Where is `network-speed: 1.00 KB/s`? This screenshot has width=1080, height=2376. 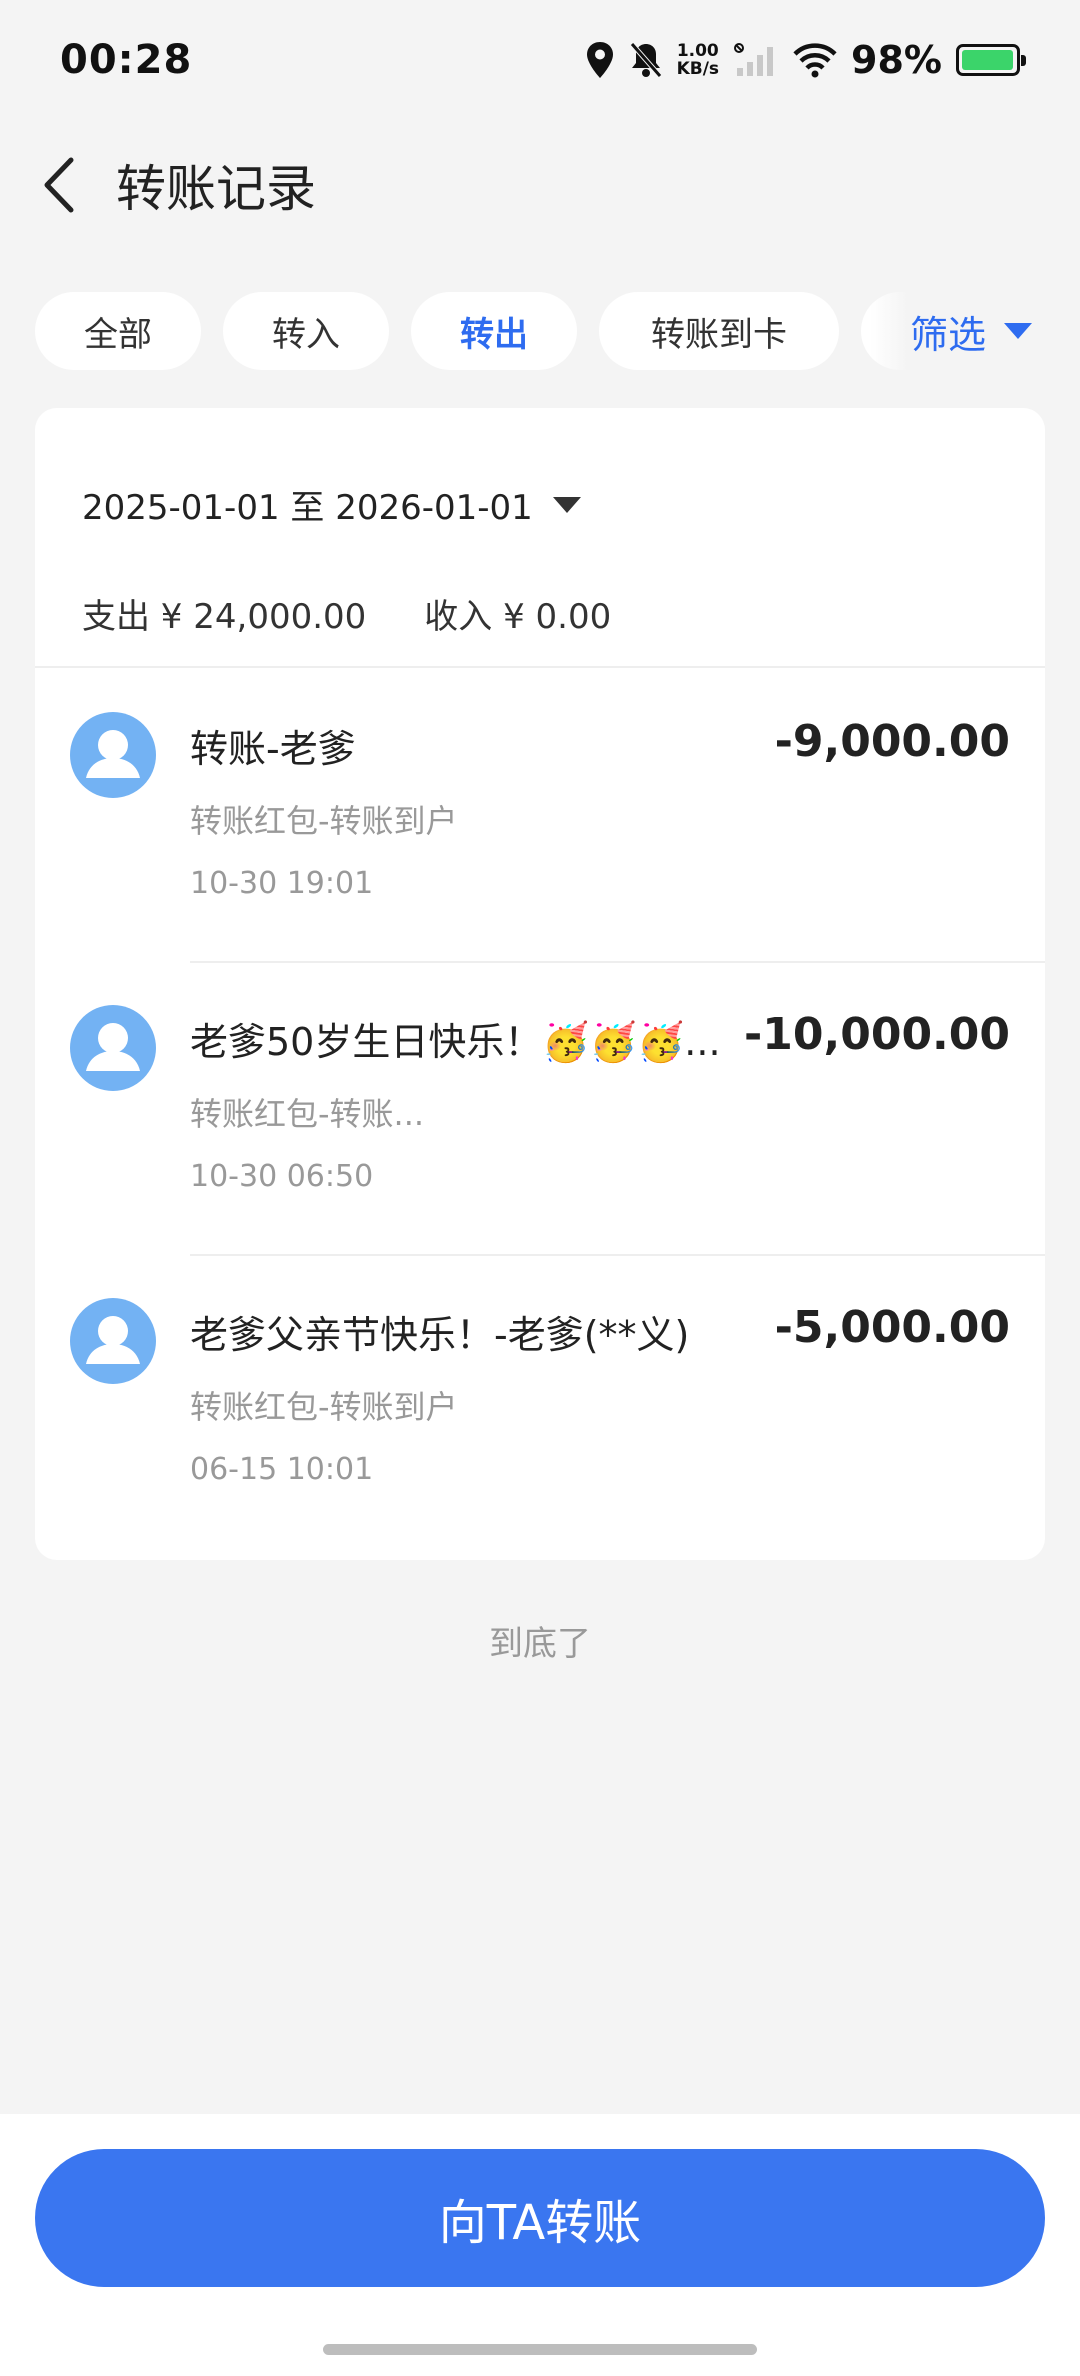
network-speed: 1.00 KB/s is located at coordinates (698, 60).